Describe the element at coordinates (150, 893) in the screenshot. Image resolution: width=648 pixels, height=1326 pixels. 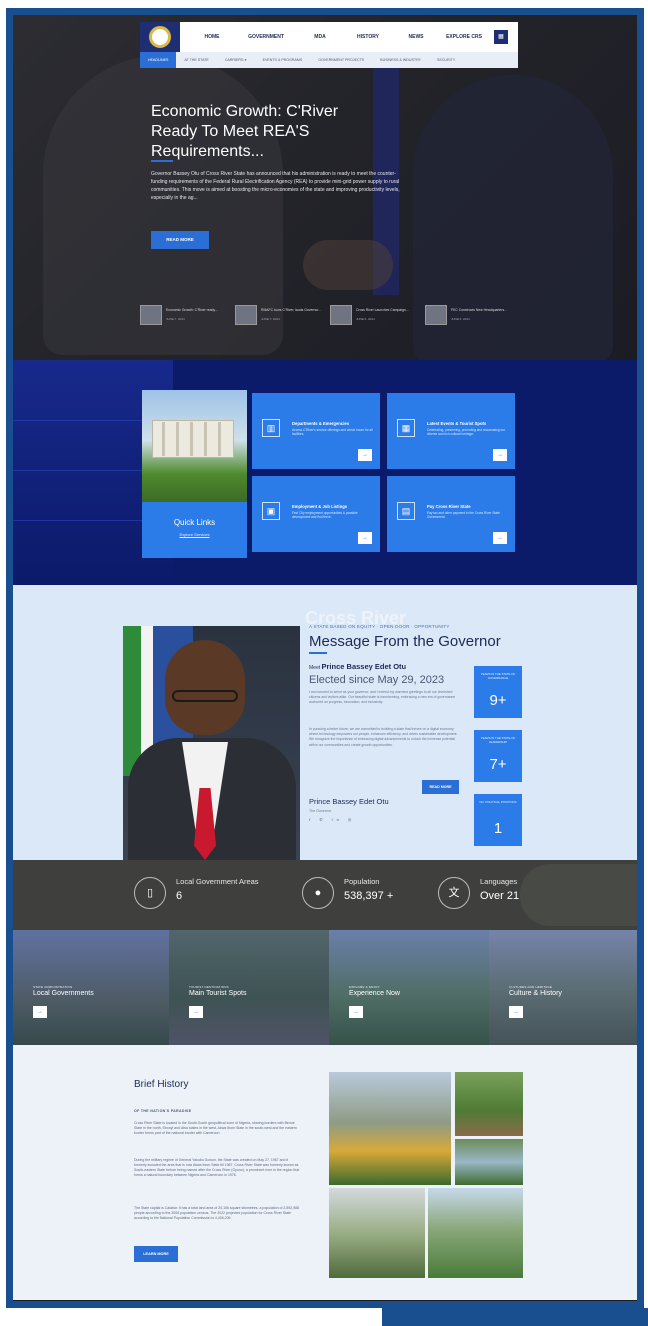
I see `map-icon: ▯` at that location.